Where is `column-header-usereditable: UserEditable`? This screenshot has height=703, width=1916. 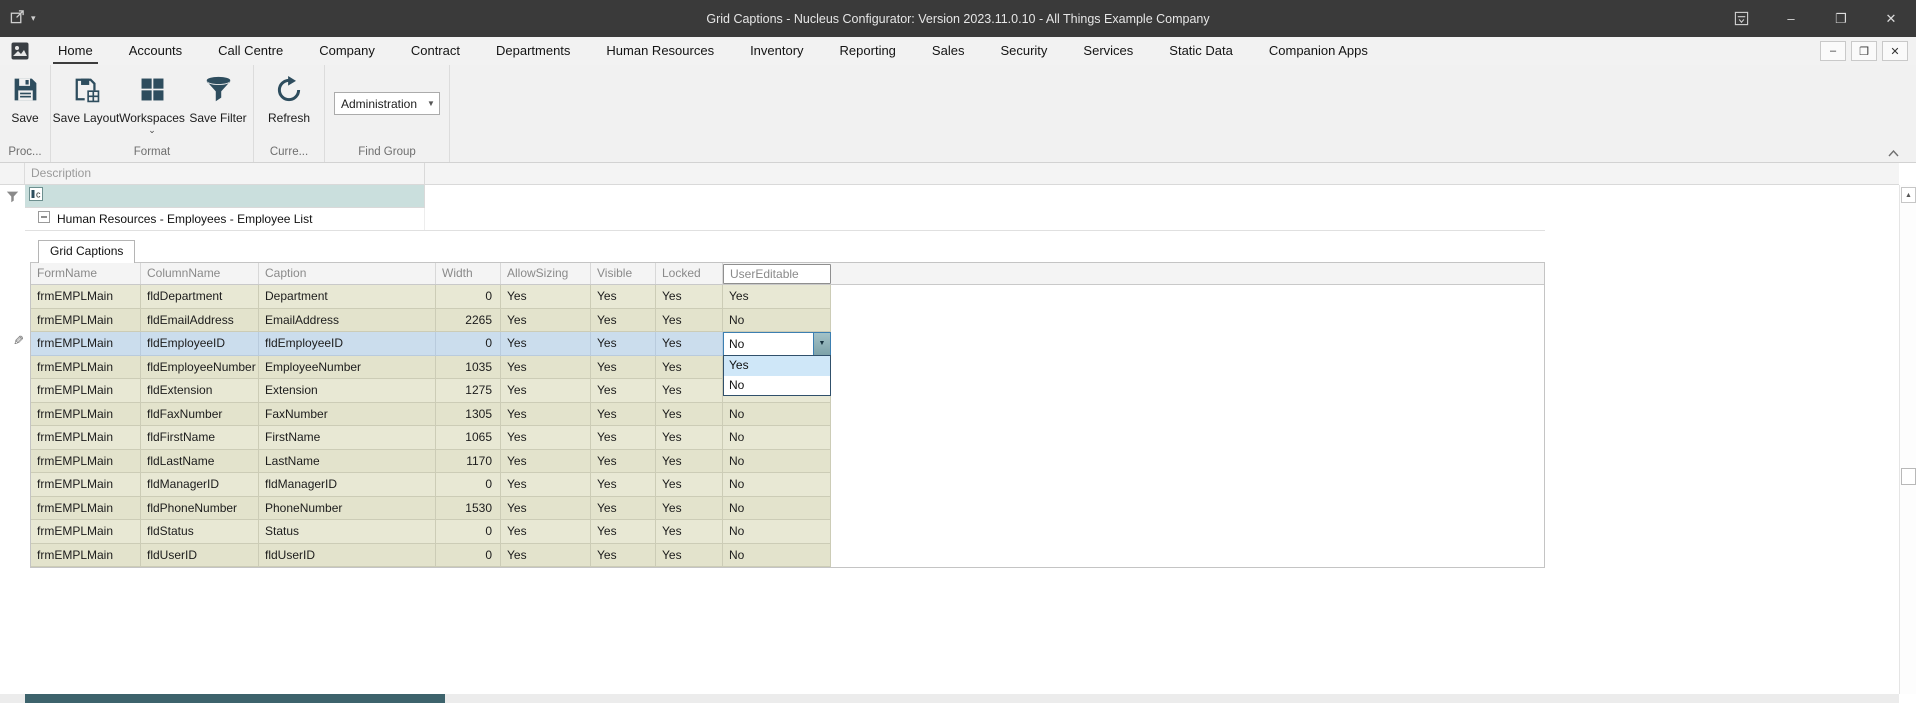
column-header-usereditable: UserEditable is located at coordinates (777, 274).